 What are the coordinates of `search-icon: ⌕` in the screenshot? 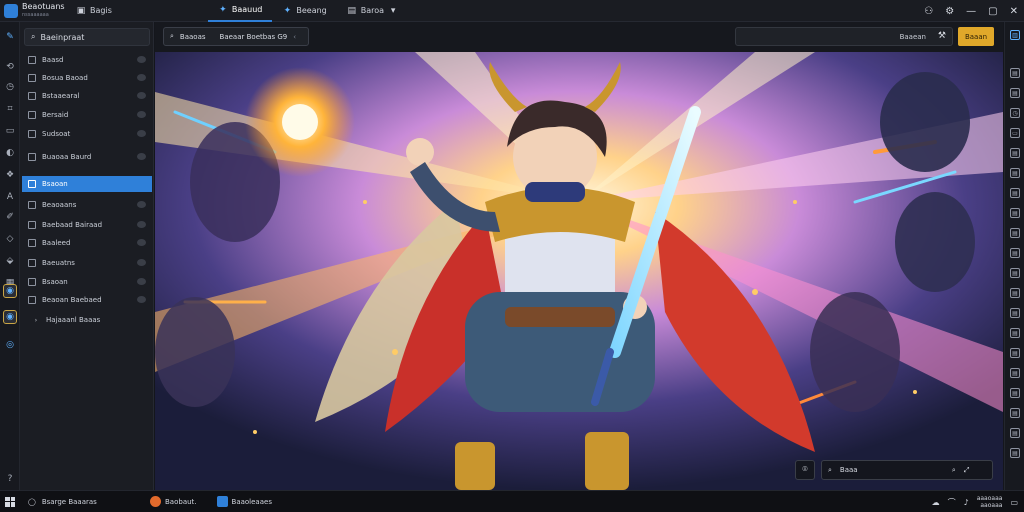 It's located at (172, 36).